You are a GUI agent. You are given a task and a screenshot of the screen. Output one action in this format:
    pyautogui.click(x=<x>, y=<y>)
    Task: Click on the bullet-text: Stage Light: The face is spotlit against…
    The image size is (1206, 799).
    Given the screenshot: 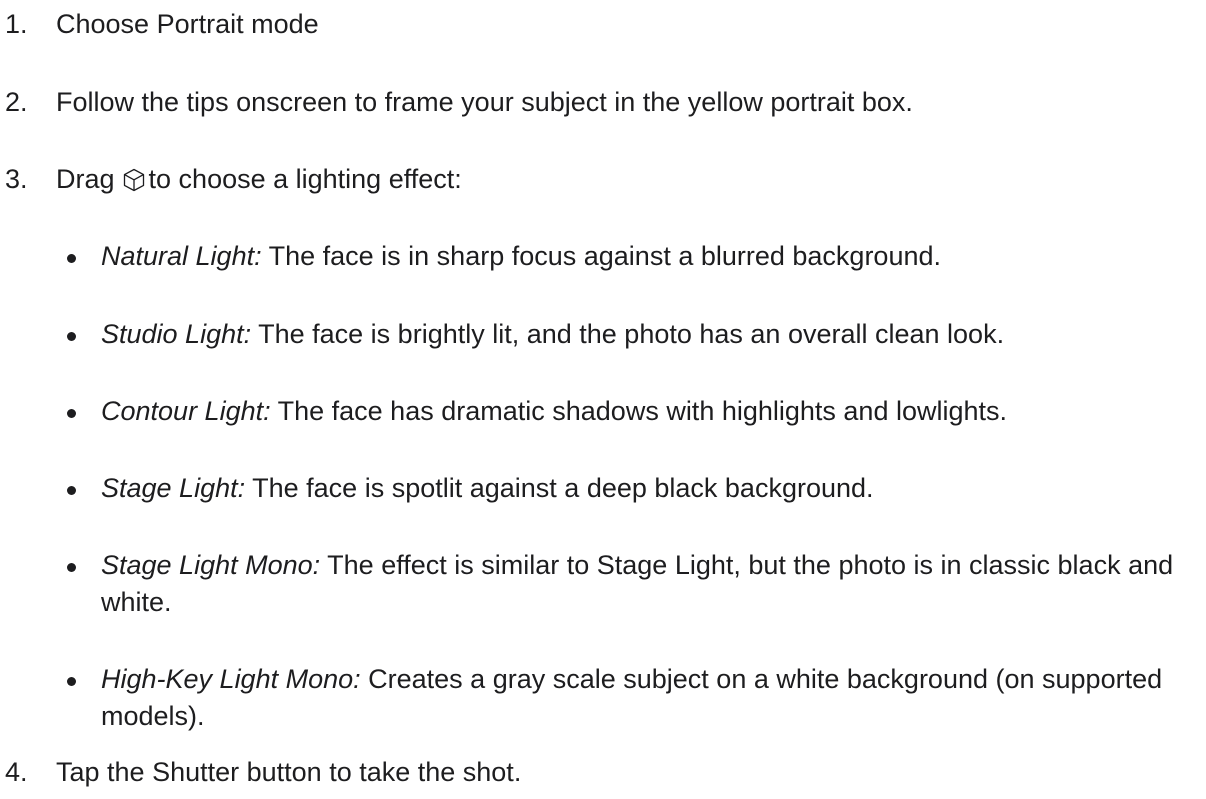 What is the action you would take?
    pyautogui.click(x=648, y=488)
    